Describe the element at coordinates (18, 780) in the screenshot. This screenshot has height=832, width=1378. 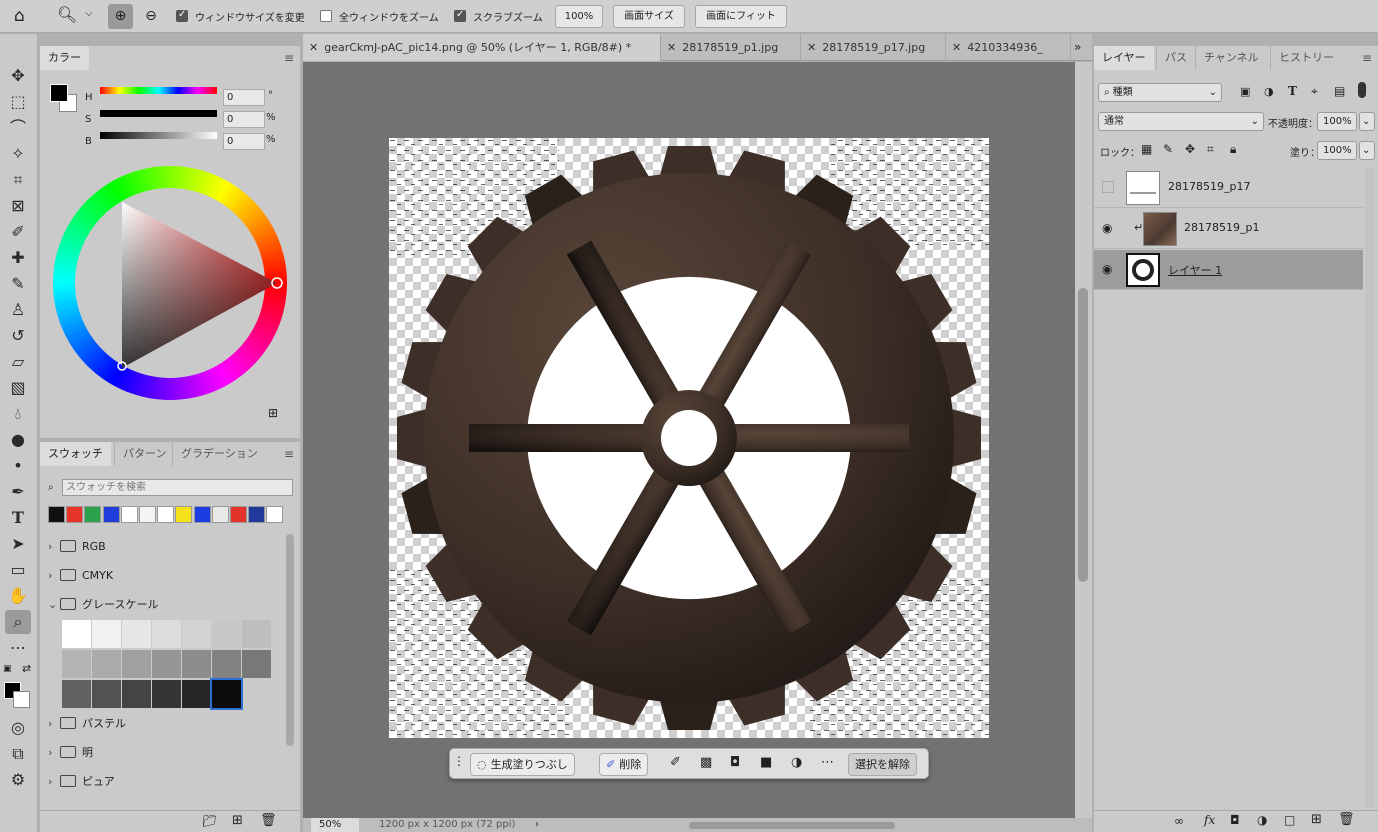
I see `share-icon: ⚙` at that location.